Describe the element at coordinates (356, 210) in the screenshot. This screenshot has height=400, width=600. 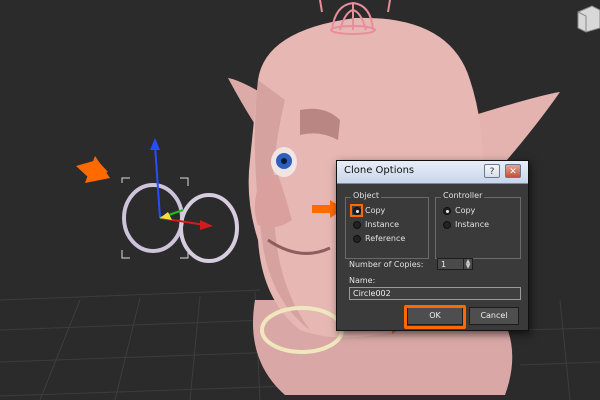
I see `copy-highlight-box` at that location.